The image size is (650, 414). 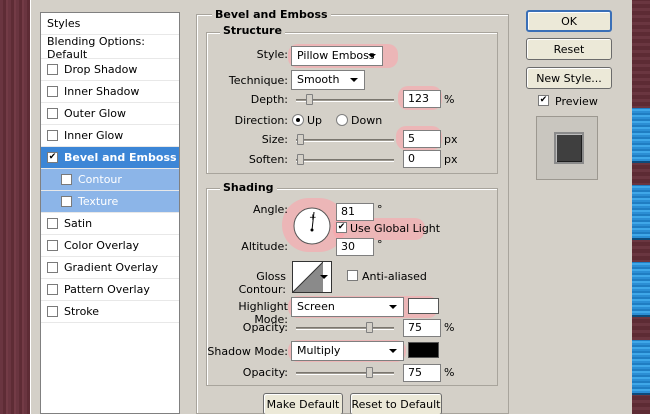 I want to click on angle-dial: +, so click(x=312, y=226).